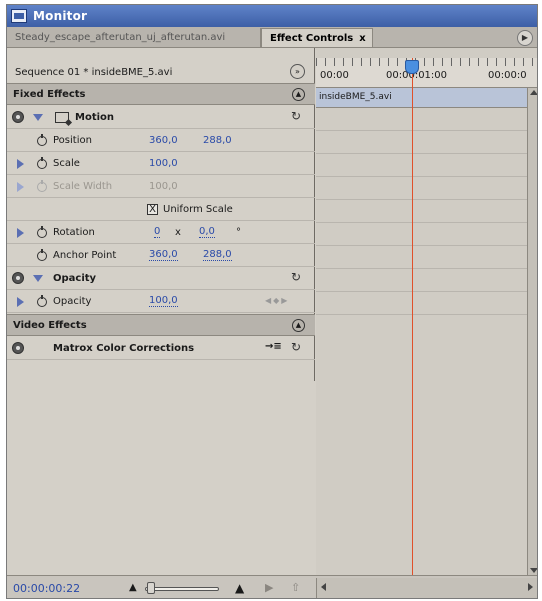 The image size is (542, 601). Describe the element at coordinates (85, 255) in the screenshot. I see `anchor-point-label: Anchor Point` at that location.